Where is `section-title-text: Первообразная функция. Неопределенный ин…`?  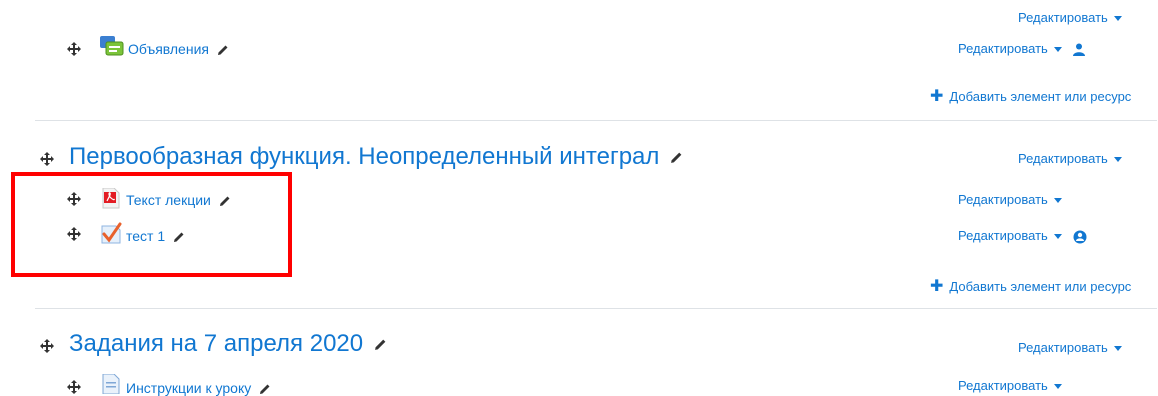
section-title-text: Первообразная функция. Неопределенный ин… is located at coordinates (364, 156).